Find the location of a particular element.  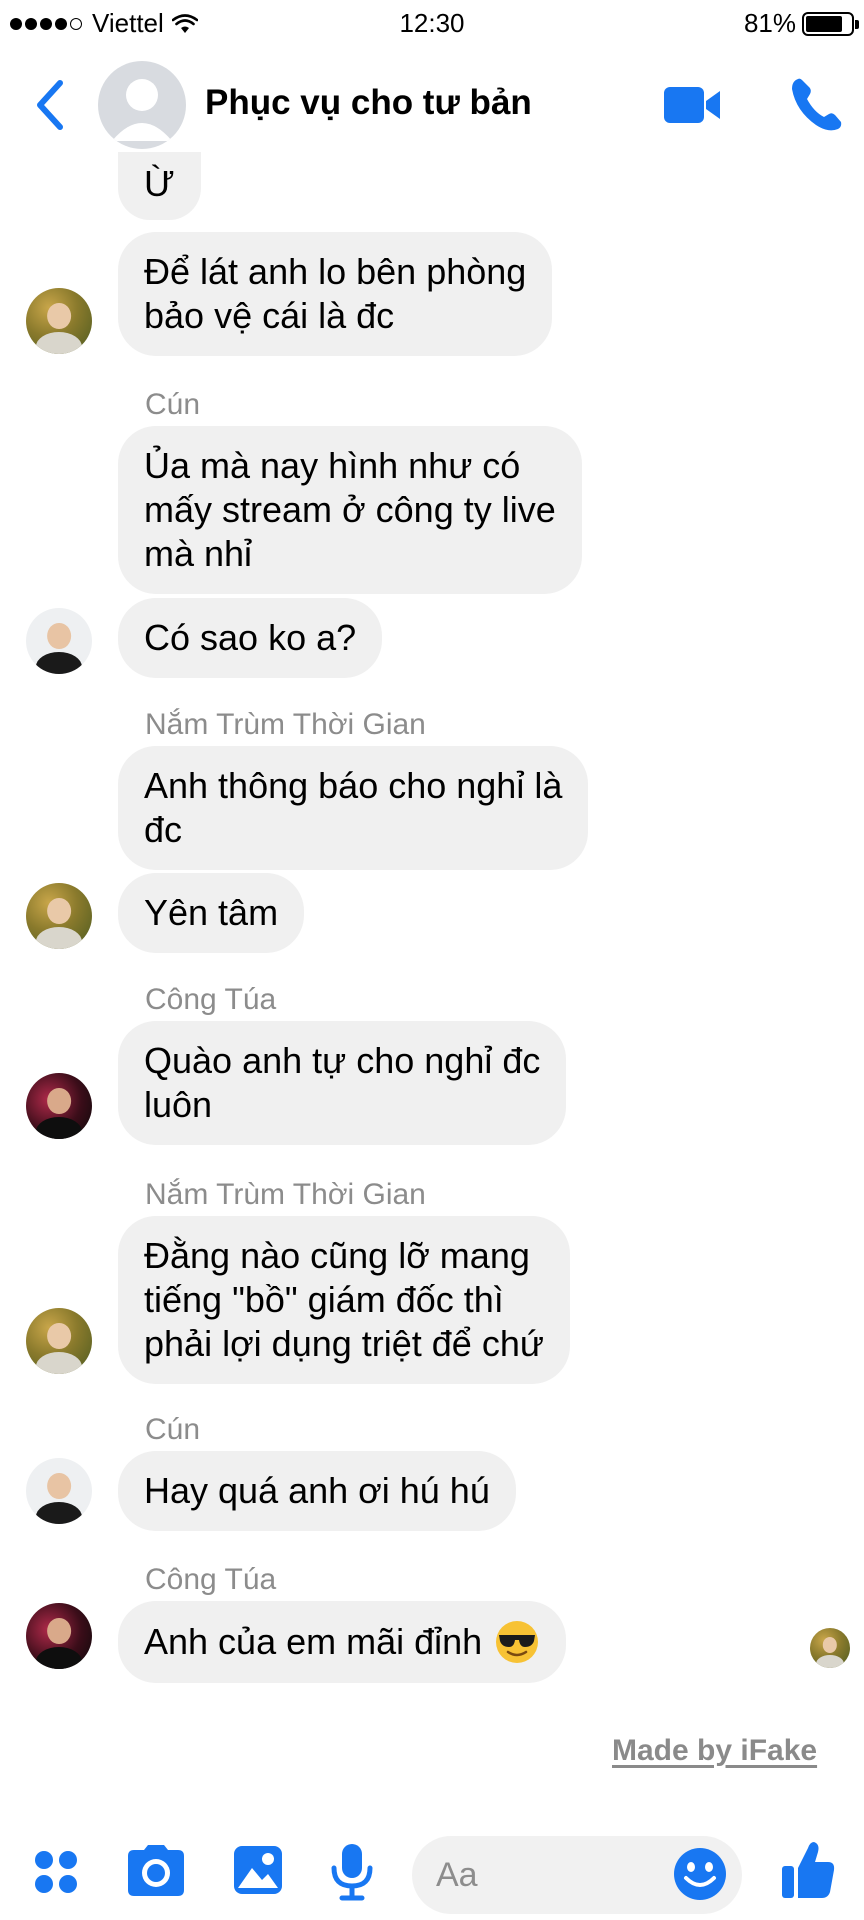

conversation-title: Phục vụ cho tư bản is located at coordinates (368, 103).